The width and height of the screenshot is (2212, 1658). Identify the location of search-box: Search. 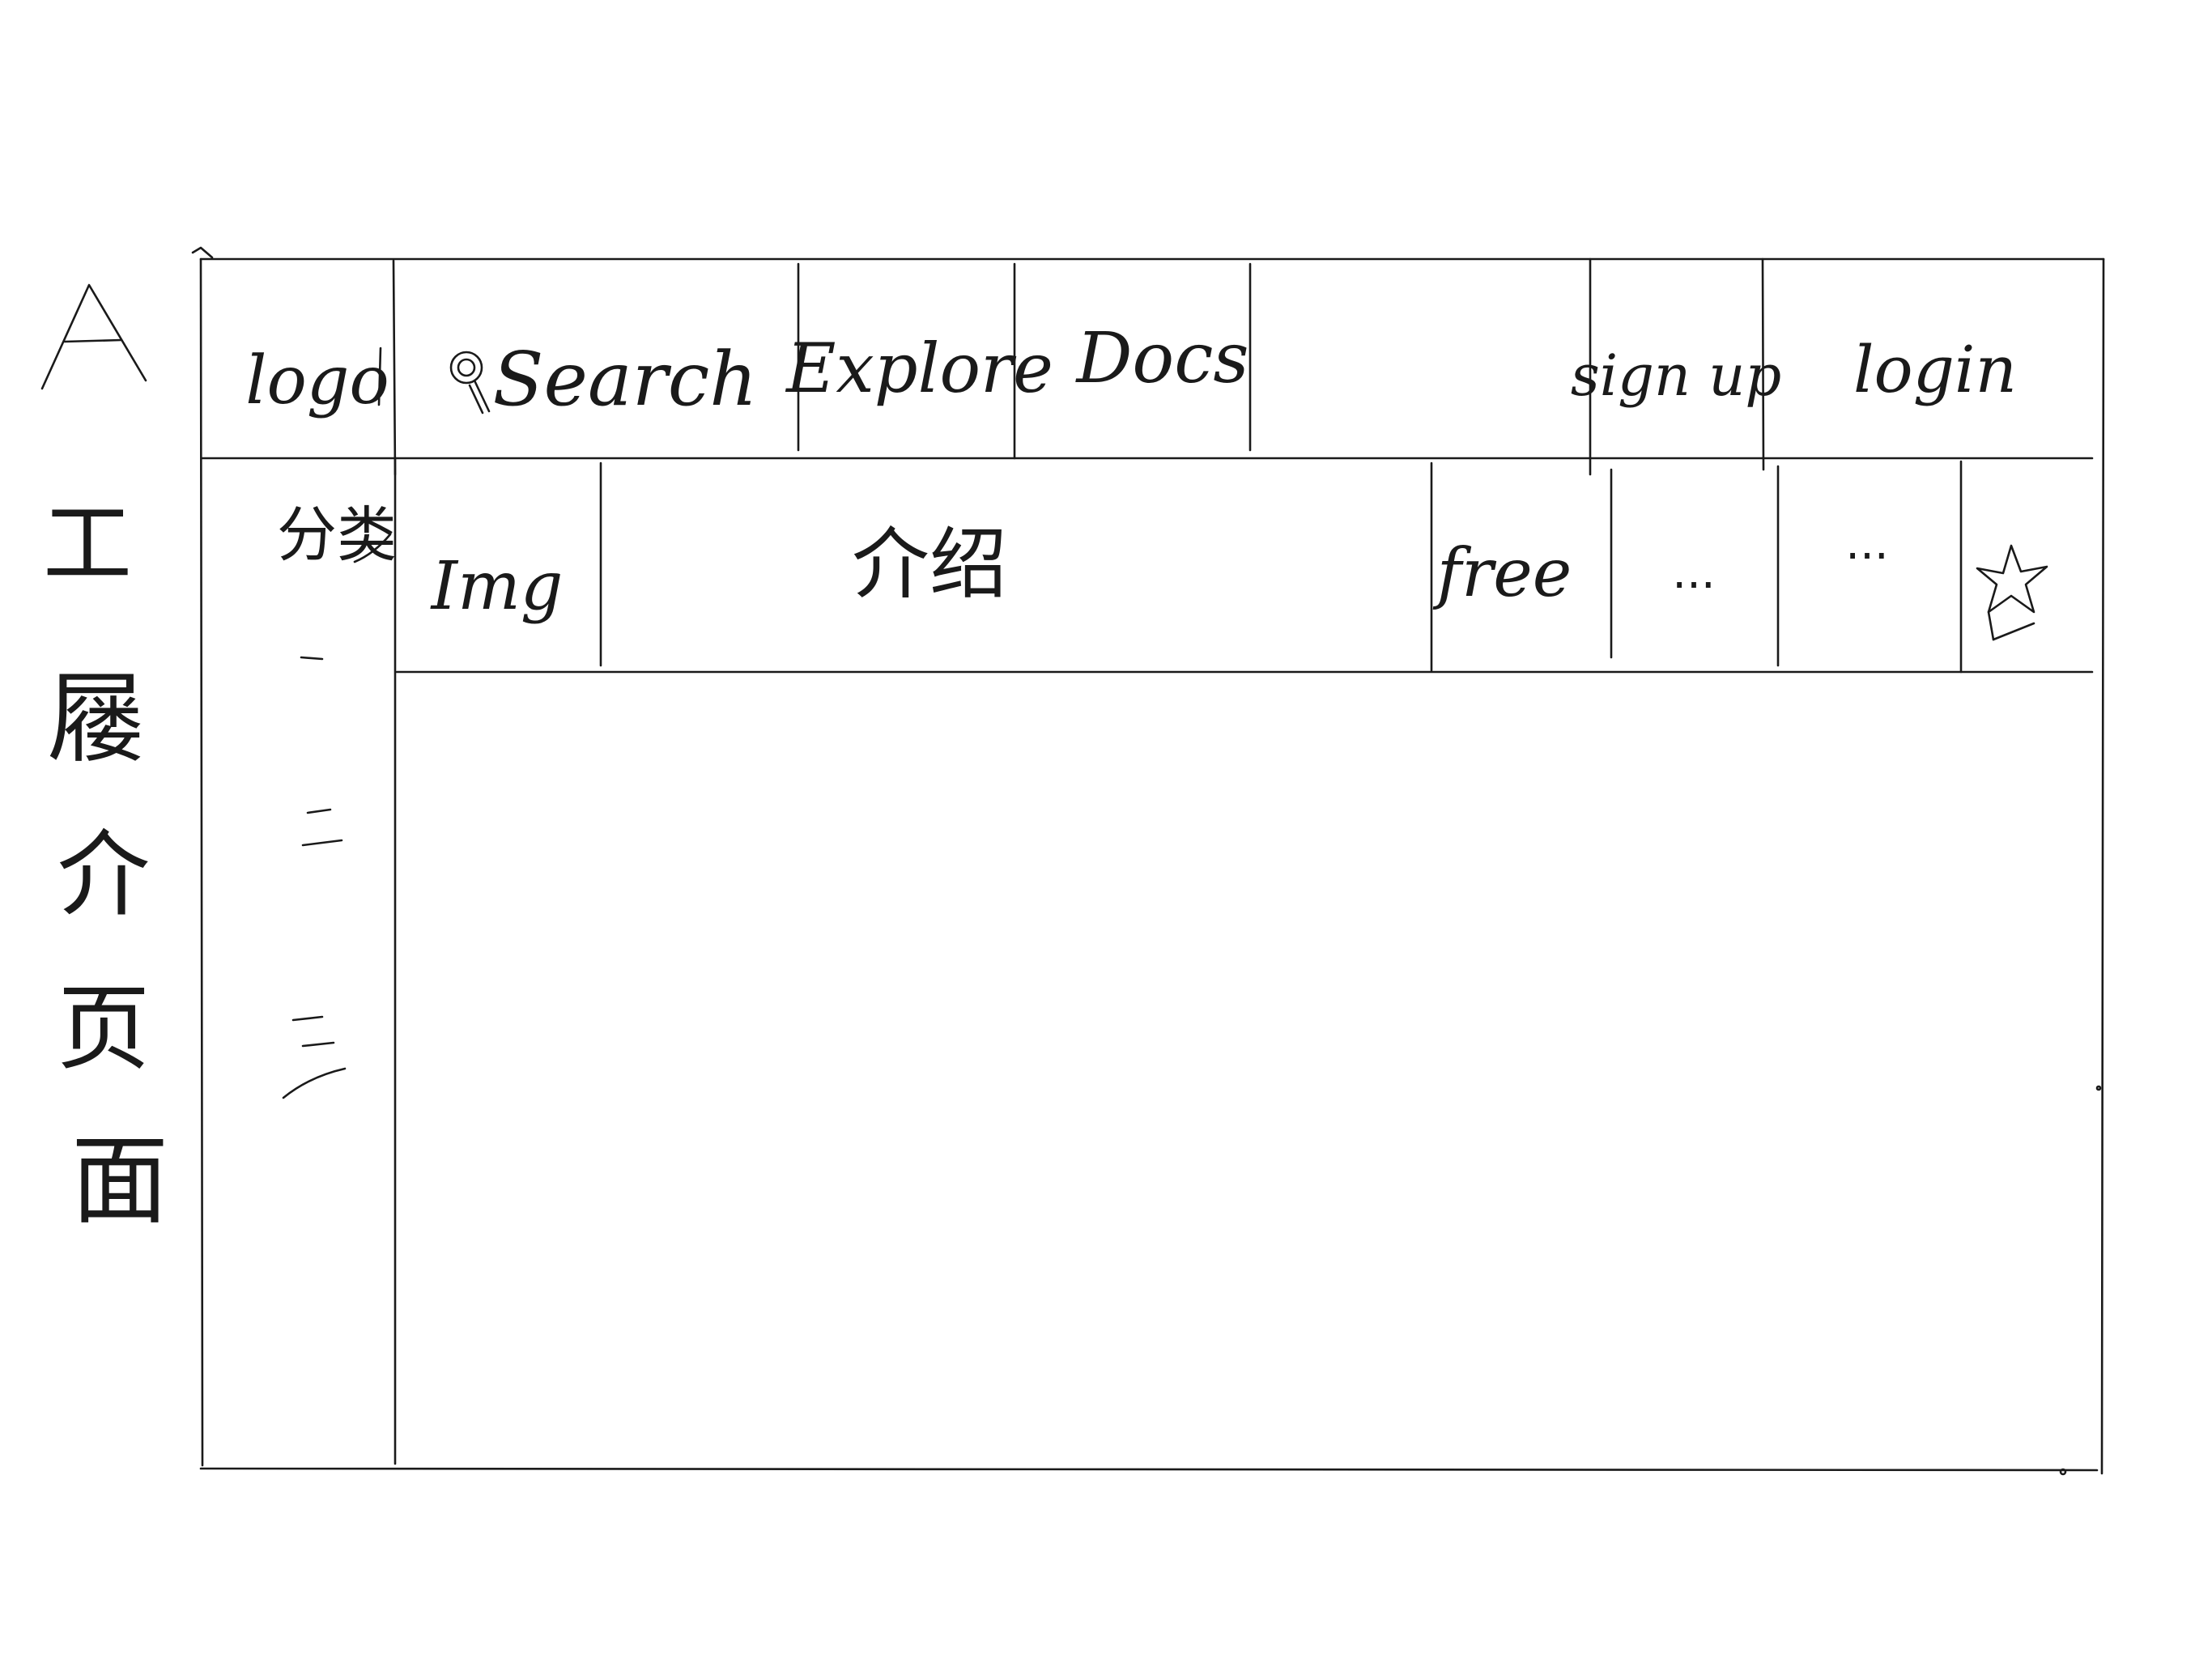
(603, 379).